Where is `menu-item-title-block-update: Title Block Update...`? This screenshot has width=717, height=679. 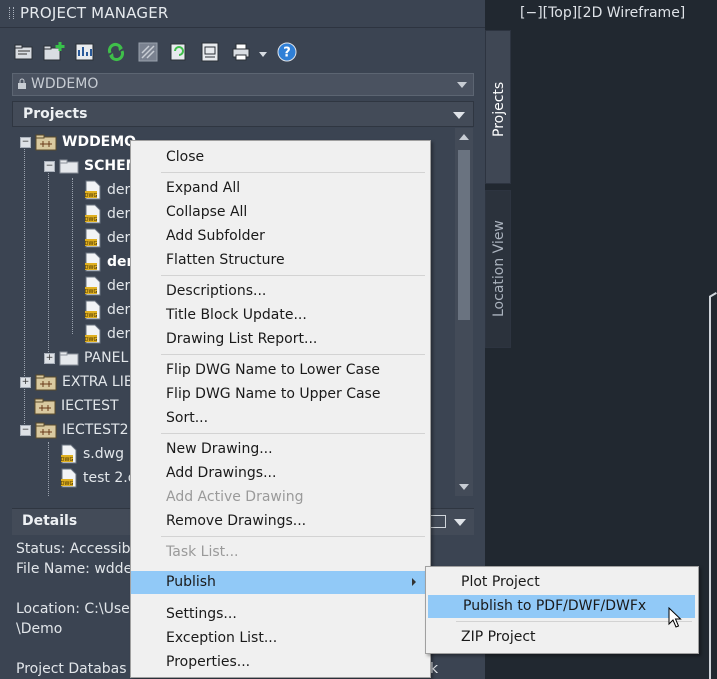 menu-item-title-block-update: Title Block Update... is located at coordinates (279, 315).